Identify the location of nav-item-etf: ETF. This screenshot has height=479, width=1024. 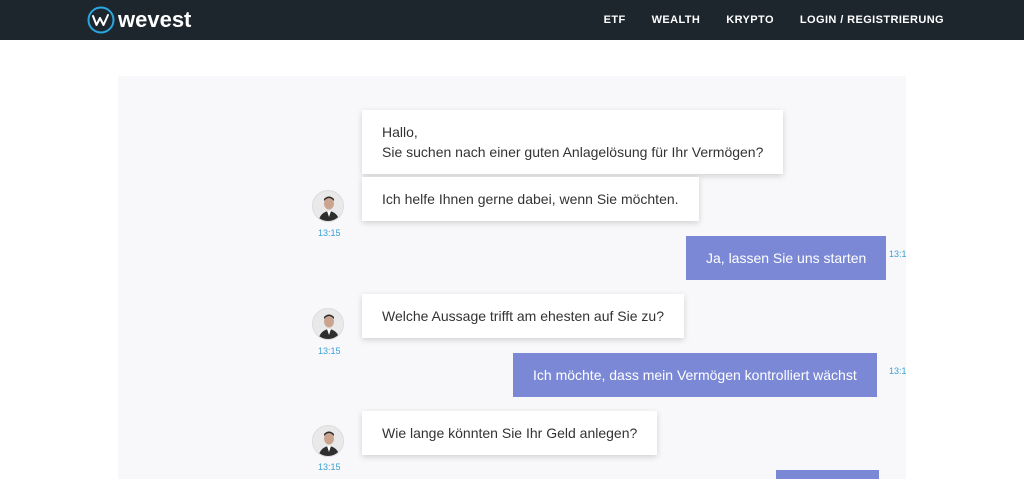
(615, 20).